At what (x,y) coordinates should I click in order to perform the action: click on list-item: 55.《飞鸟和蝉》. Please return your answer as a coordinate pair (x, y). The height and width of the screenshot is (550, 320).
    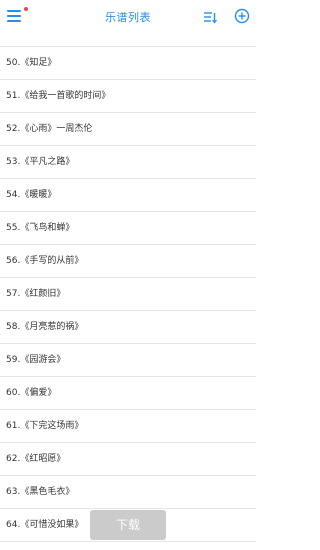
    Looking at the image, I should click on (128, 228).